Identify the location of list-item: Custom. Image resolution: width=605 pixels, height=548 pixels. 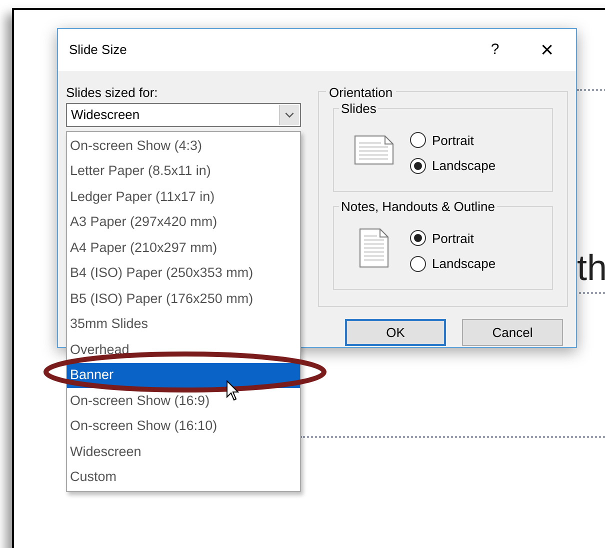
(183, 477).